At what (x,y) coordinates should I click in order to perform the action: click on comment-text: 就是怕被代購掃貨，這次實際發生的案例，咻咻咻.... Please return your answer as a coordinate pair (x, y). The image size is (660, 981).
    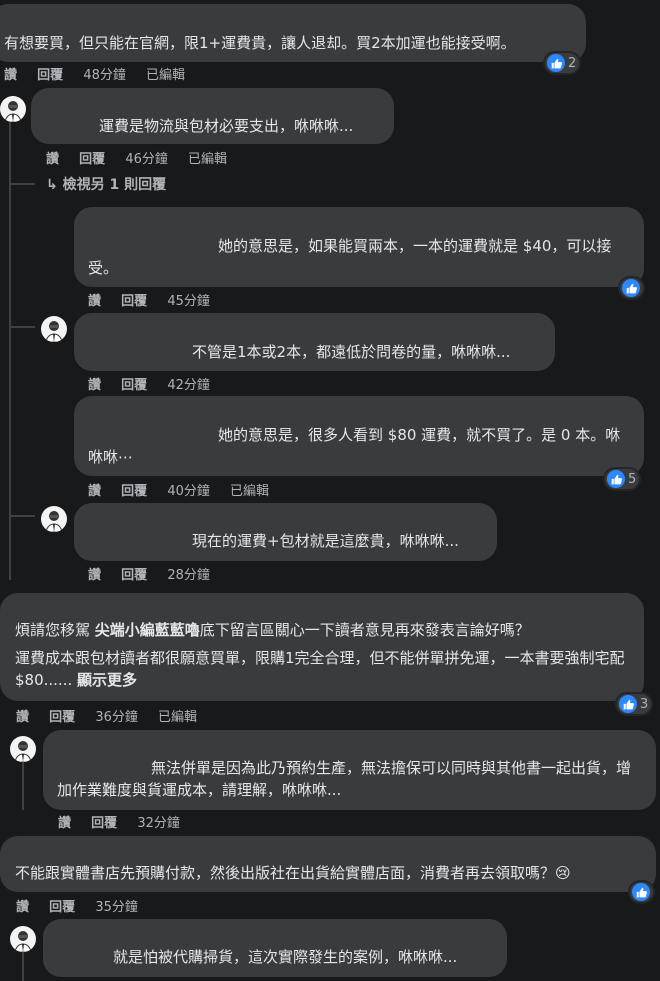
    Looking at the image, I should click on (285, 957).